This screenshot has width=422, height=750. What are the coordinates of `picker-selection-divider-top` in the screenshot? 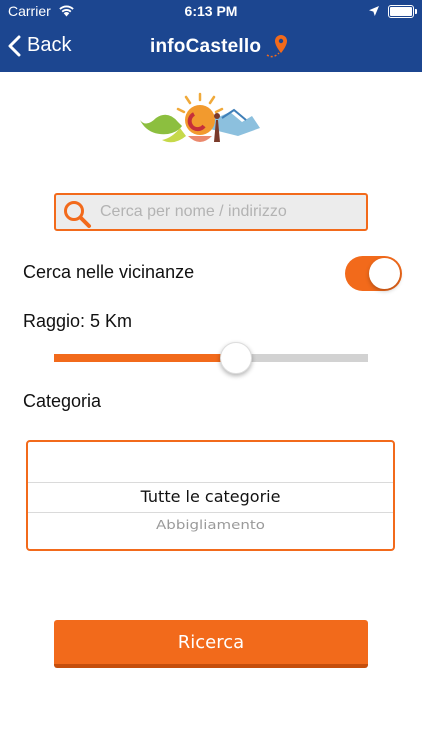 It's located at (210, 482).